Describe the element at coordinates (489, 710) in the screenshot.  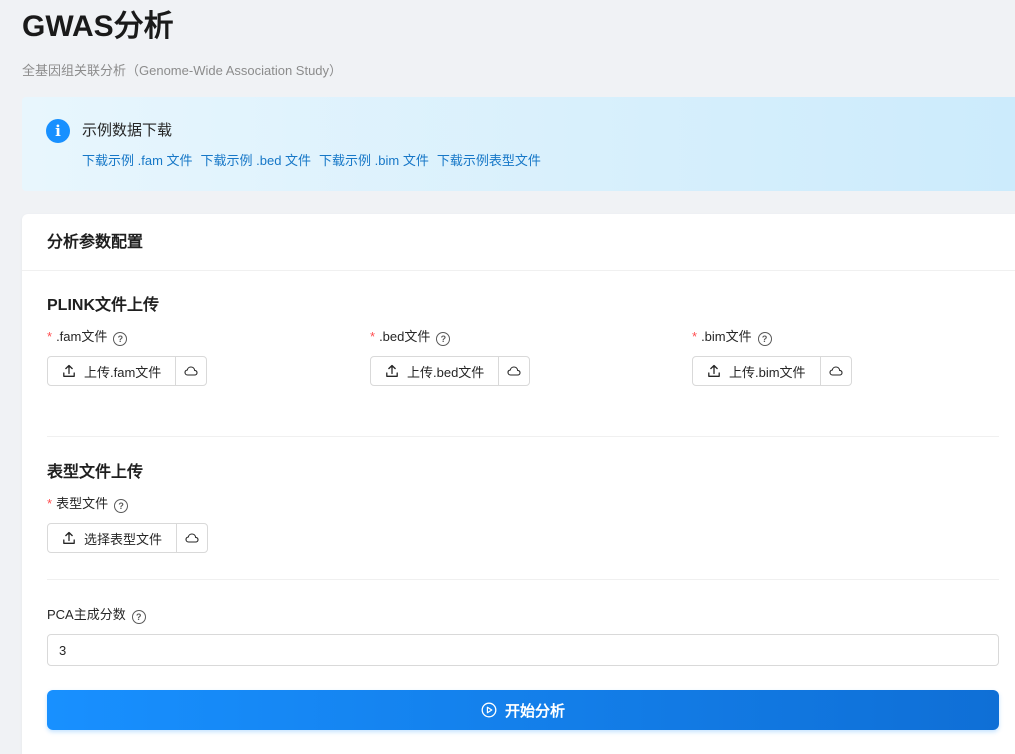
I see `play-circle-icon` at that location.